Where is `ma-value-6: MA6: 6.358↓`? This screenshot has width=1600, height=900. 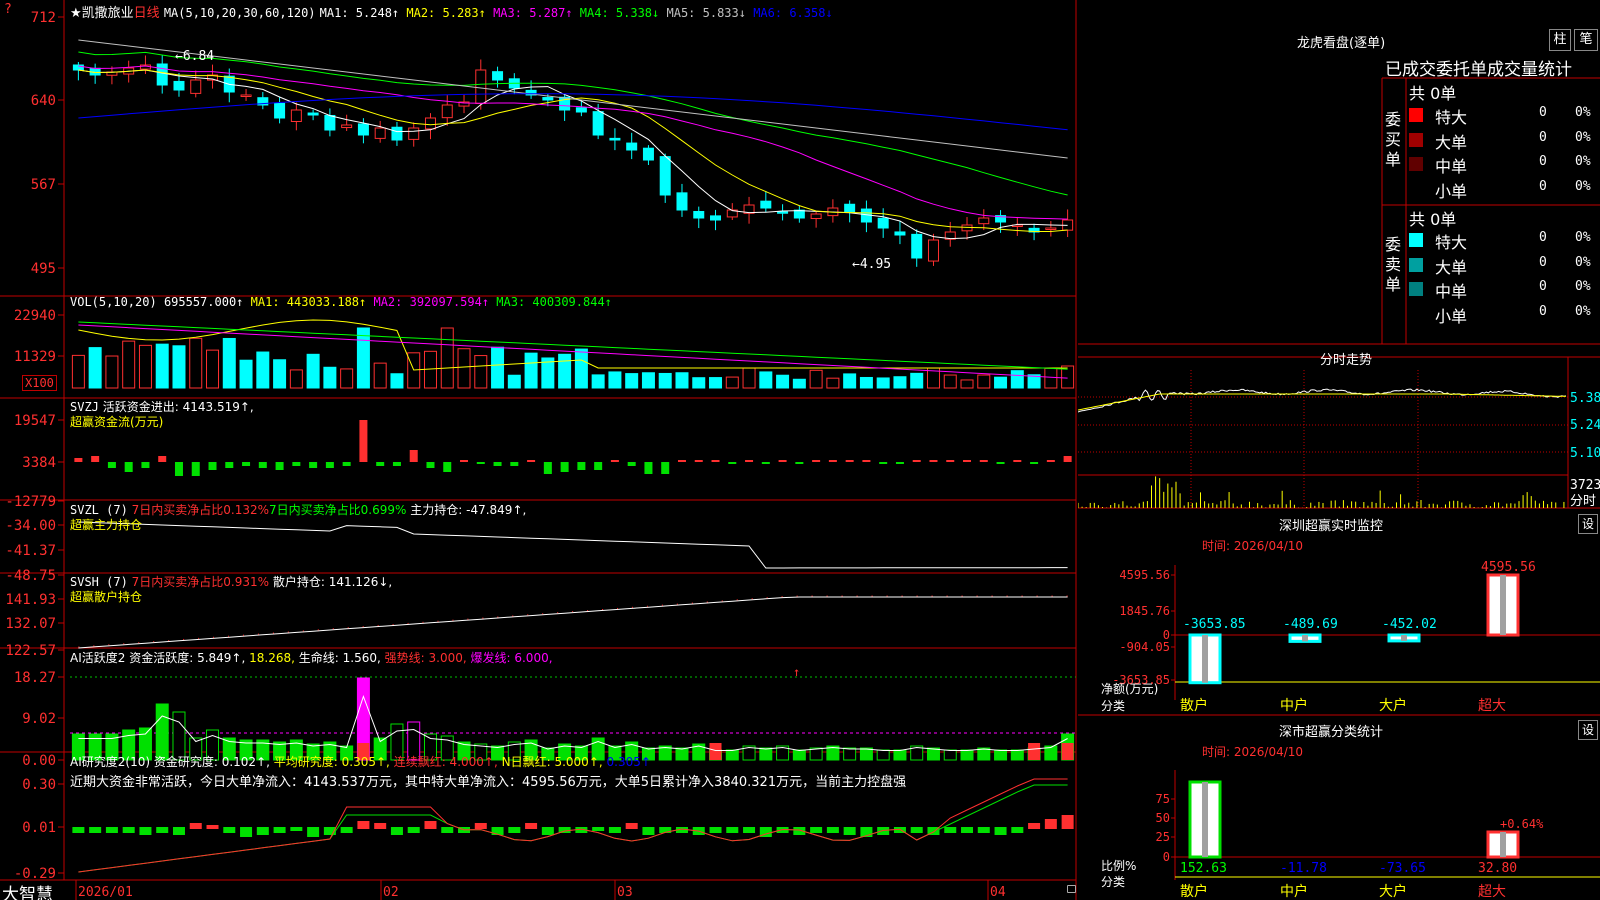
ma-value-6: MA6: 6.358↓ is located at coordinates (789, 13).